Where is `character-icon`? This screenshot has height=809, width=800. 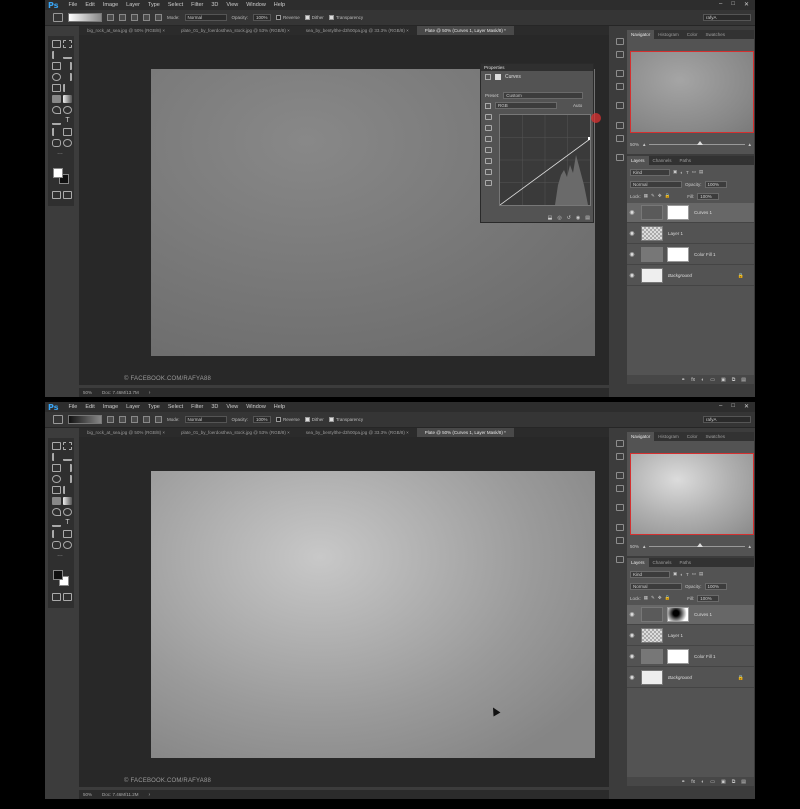
character-icon is located at coordinates (620, 527).